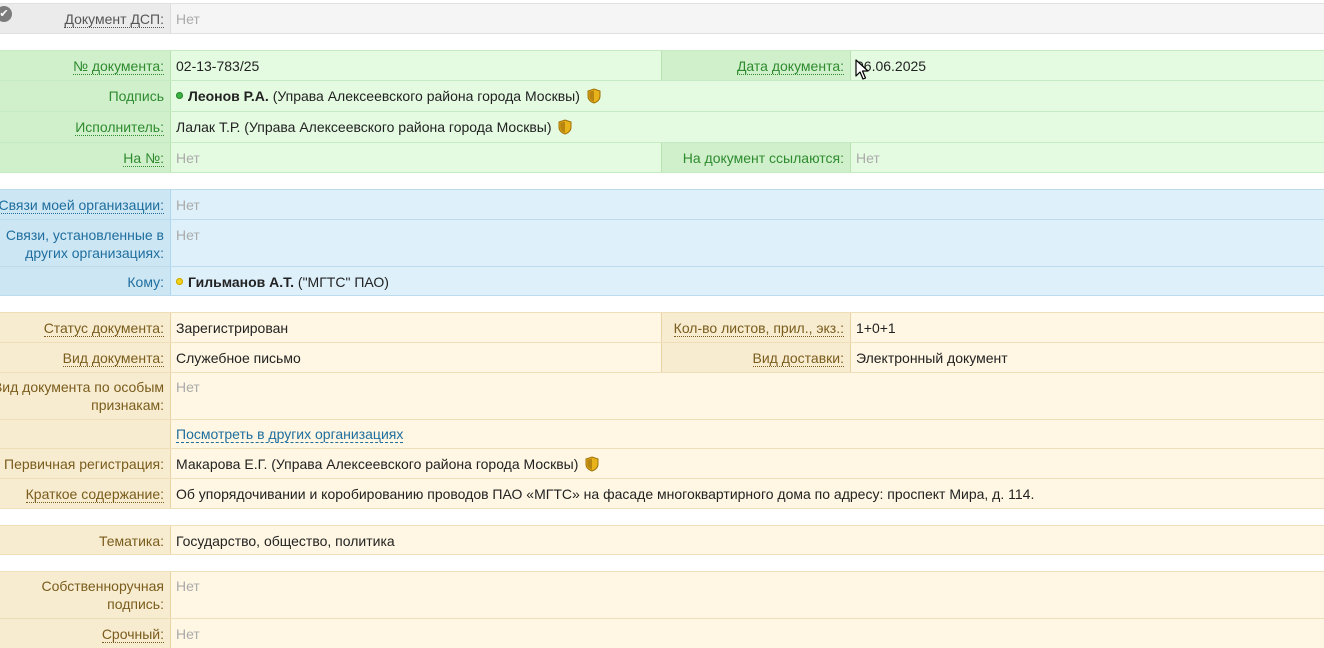 The image size is (1324, 648). Describe the element at coordinates (188, 205) in the screenshot. I see `my-org-links-value: Нет` at that location.